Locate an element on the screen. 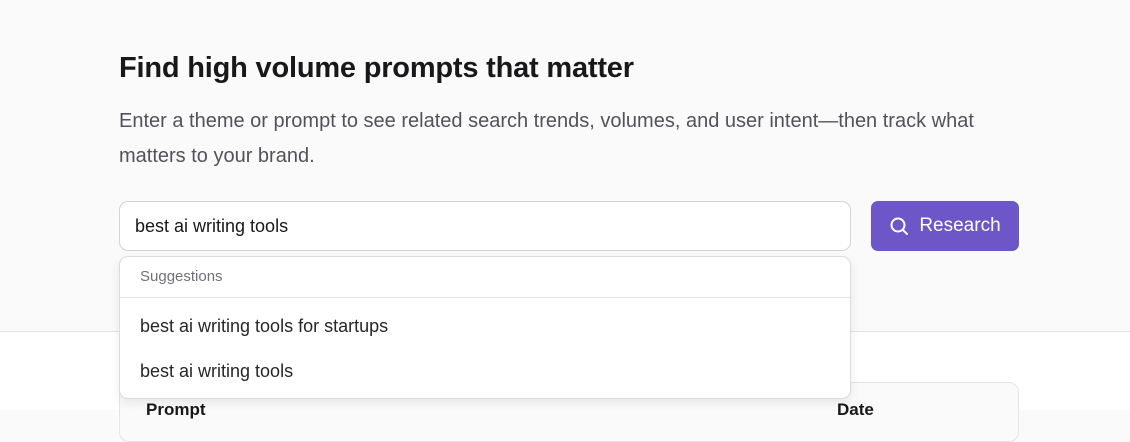 This screenshot has width=1130, height=442. research-button: Research is located at coordinates (945, 226).